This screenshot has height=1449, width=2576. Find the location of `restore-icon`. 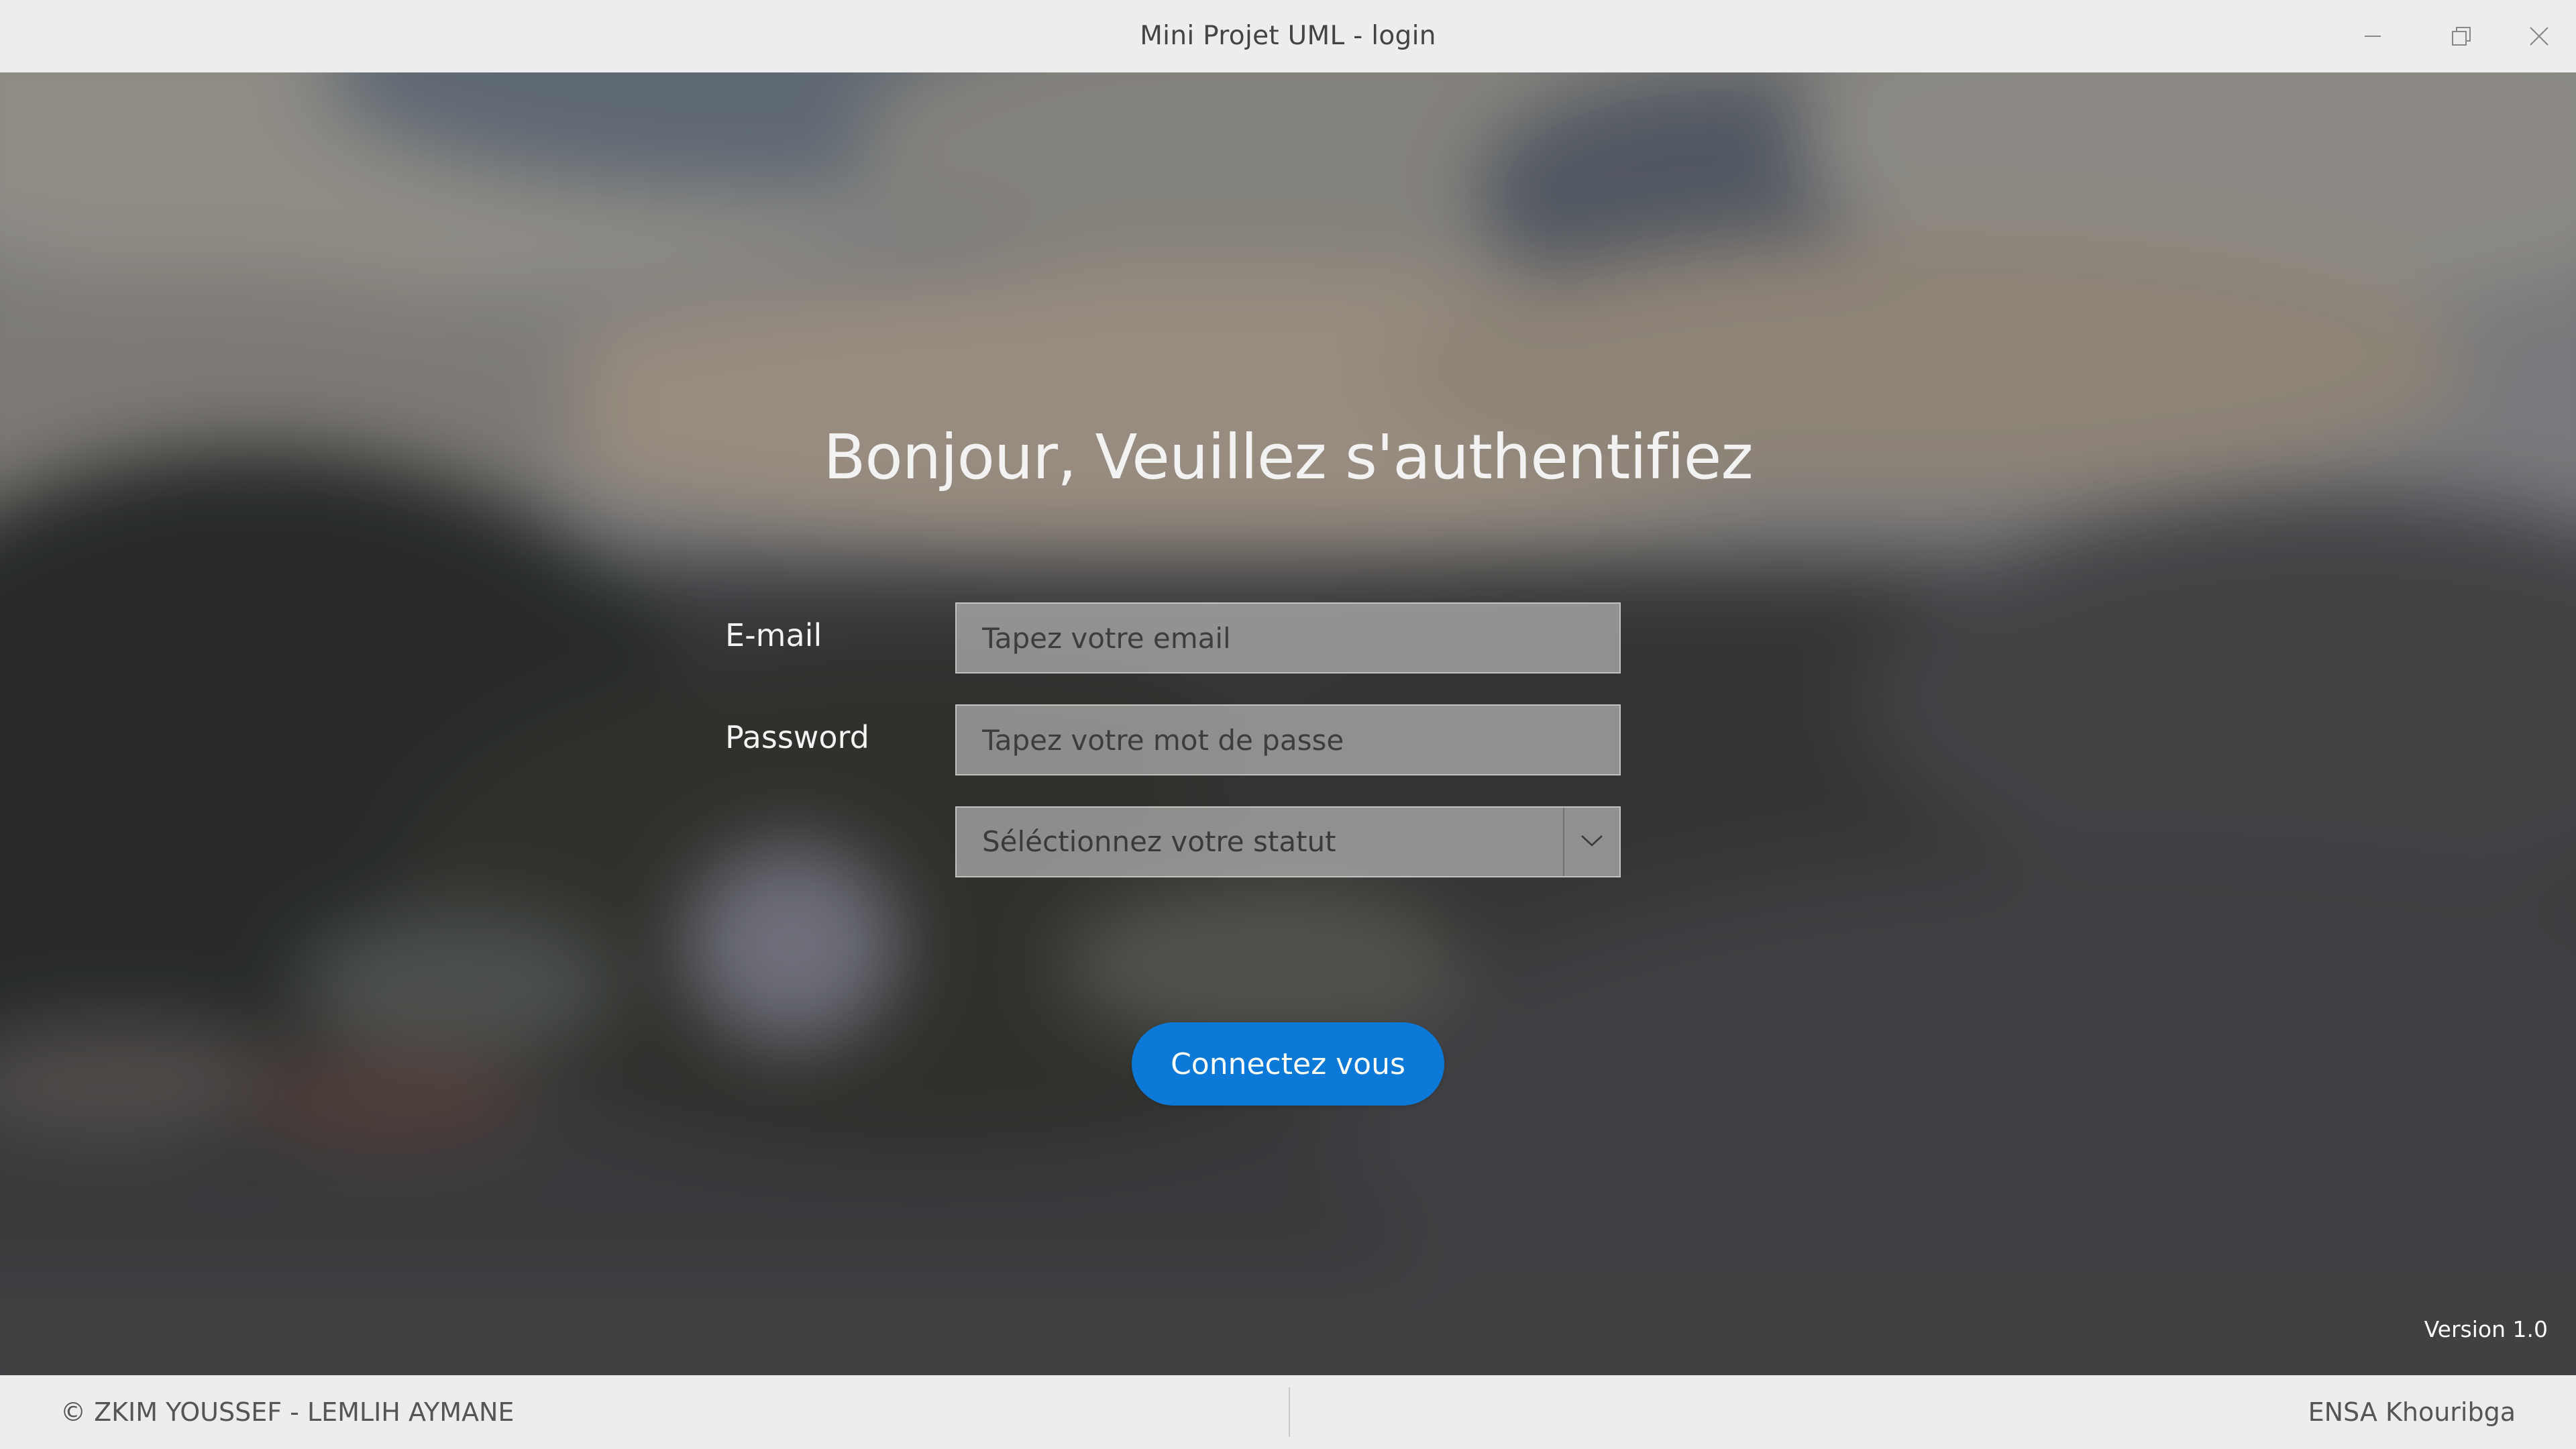

restore-icon is located at coordinates (2461, 36).